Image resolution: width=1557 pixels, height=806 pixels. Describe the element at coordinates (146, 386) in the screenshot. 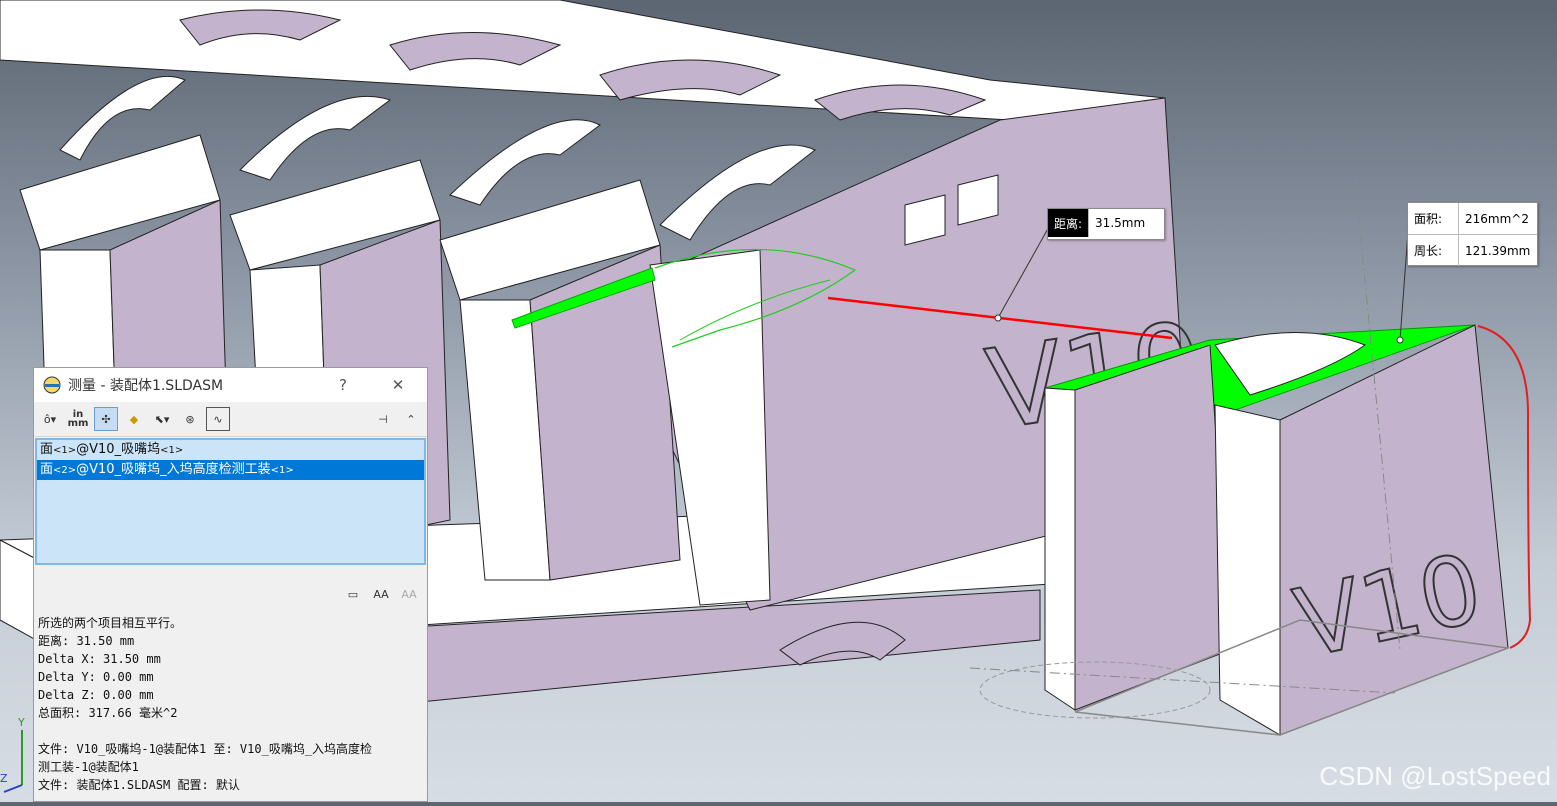

I see `measure-title: 测量 - 装配体1.SLDASM` at that location.